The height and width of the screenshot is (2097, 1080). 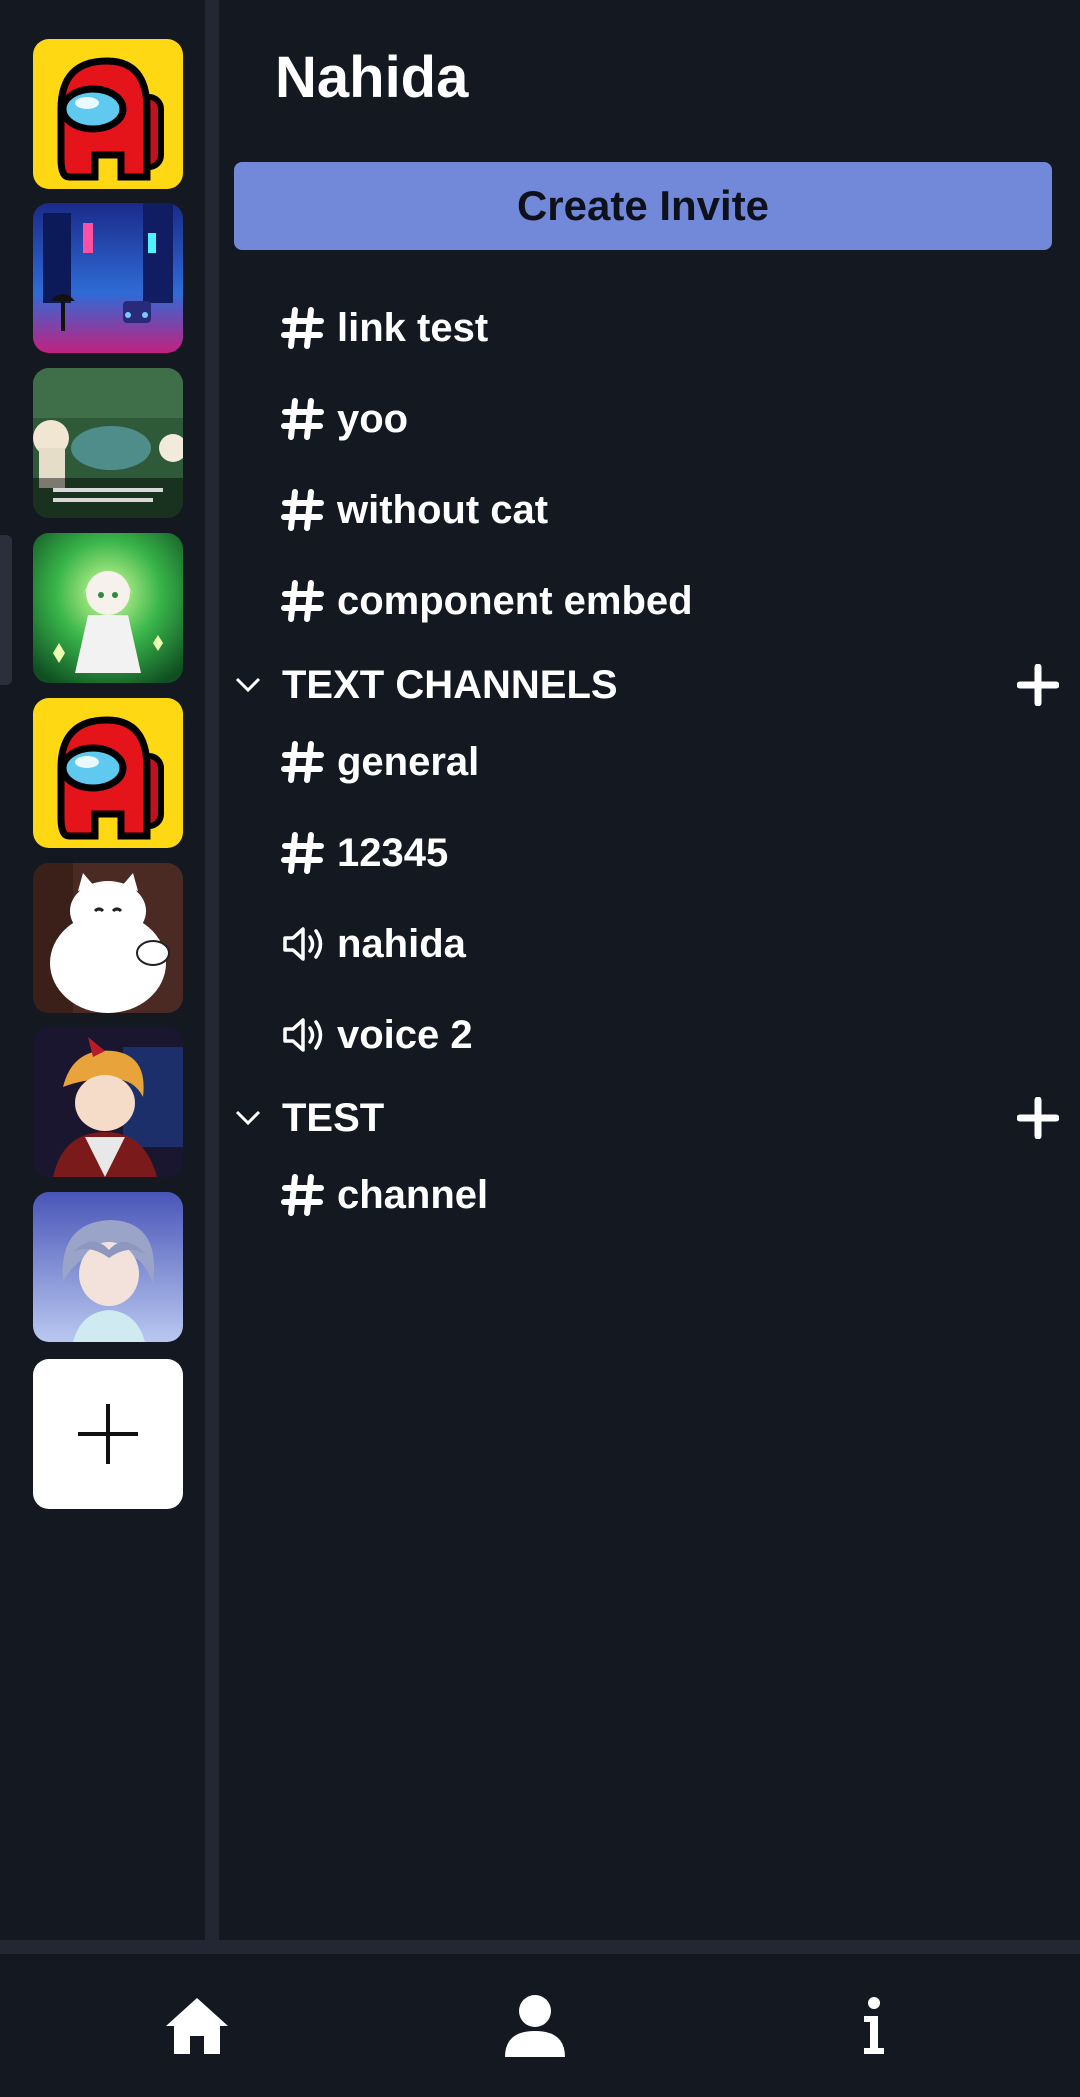 What do you see at coordinates (413, 1194) in the screenshot?
I see `channel-label: channel` at bounding box center [413, 1194].